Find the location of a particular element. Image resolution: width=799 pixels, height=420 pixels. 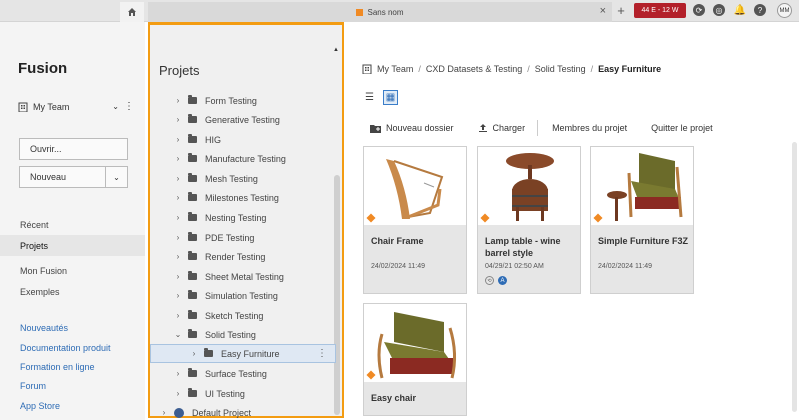

design-thumbnail is located at coordinates (529, 186).